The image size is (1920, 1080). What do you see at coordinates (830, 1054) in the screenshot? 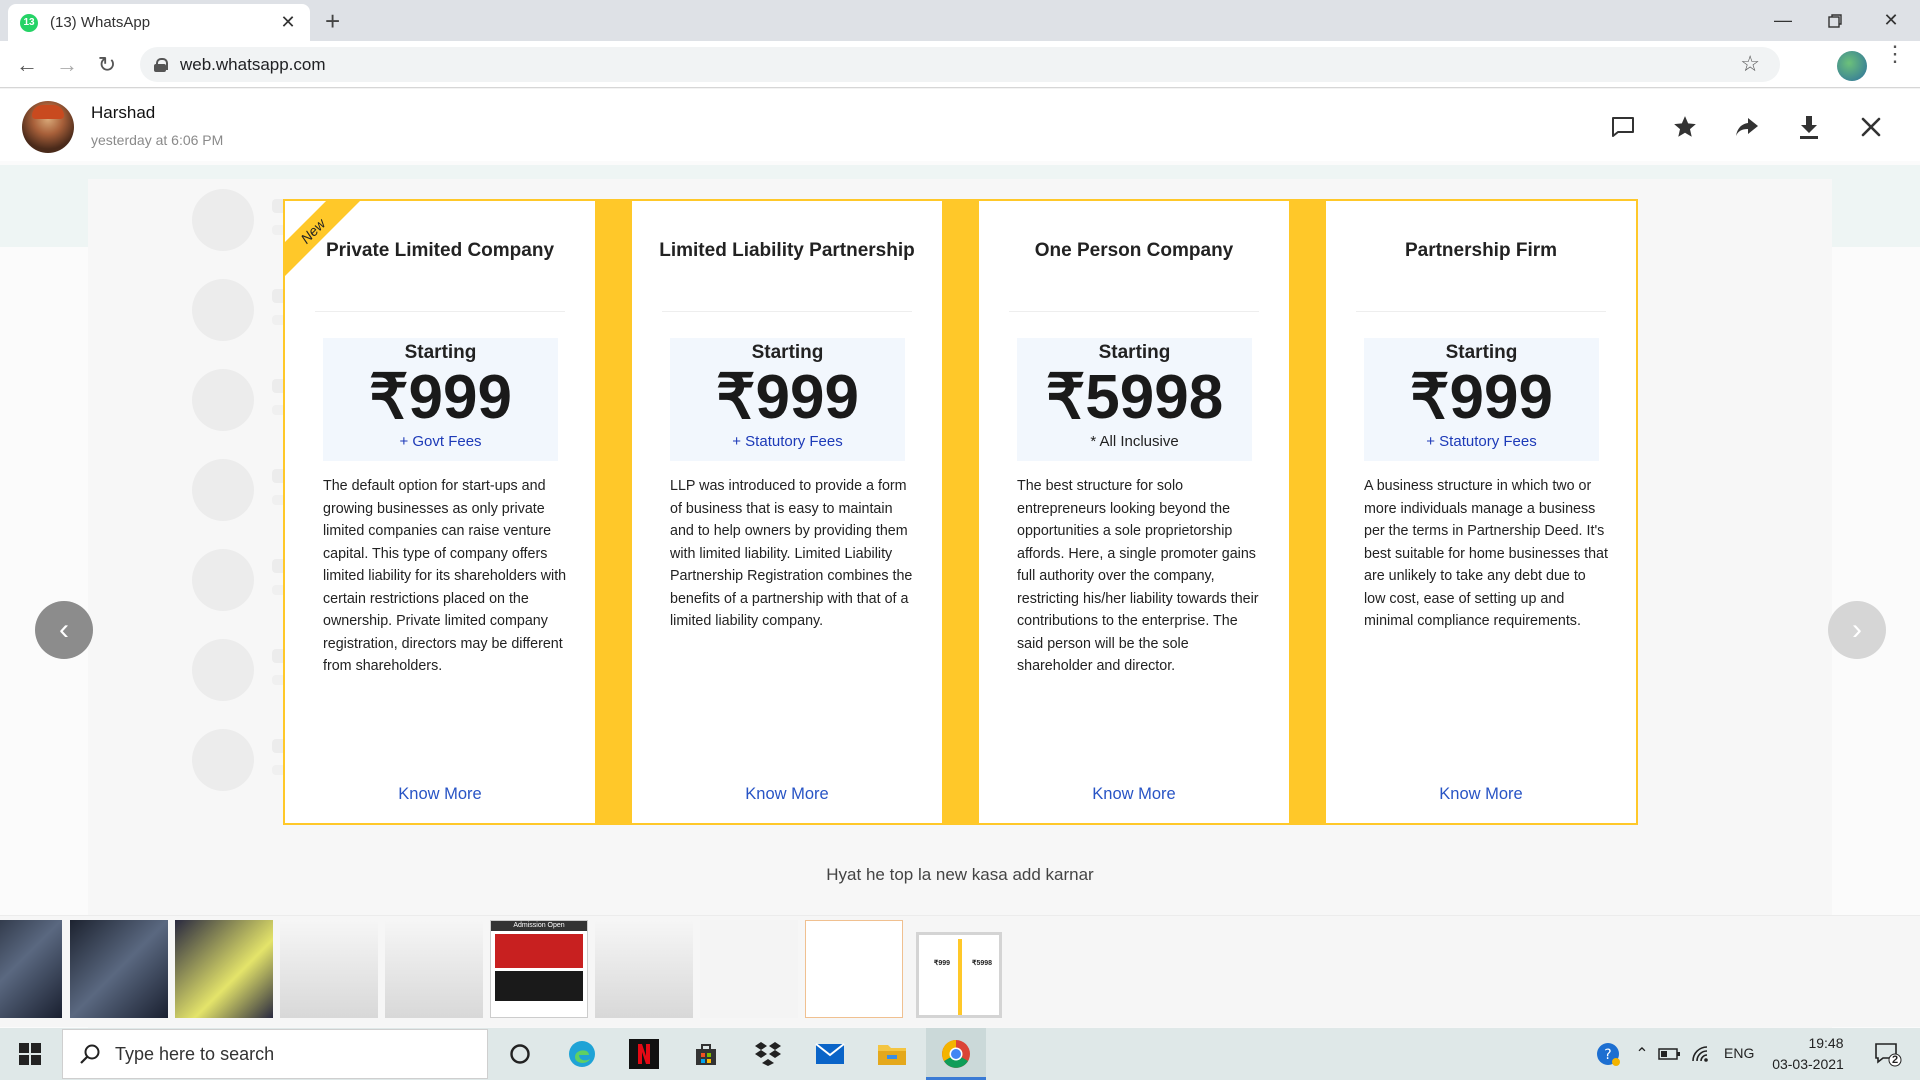
I see `mail-icon` at bounding box center [830, 1054].